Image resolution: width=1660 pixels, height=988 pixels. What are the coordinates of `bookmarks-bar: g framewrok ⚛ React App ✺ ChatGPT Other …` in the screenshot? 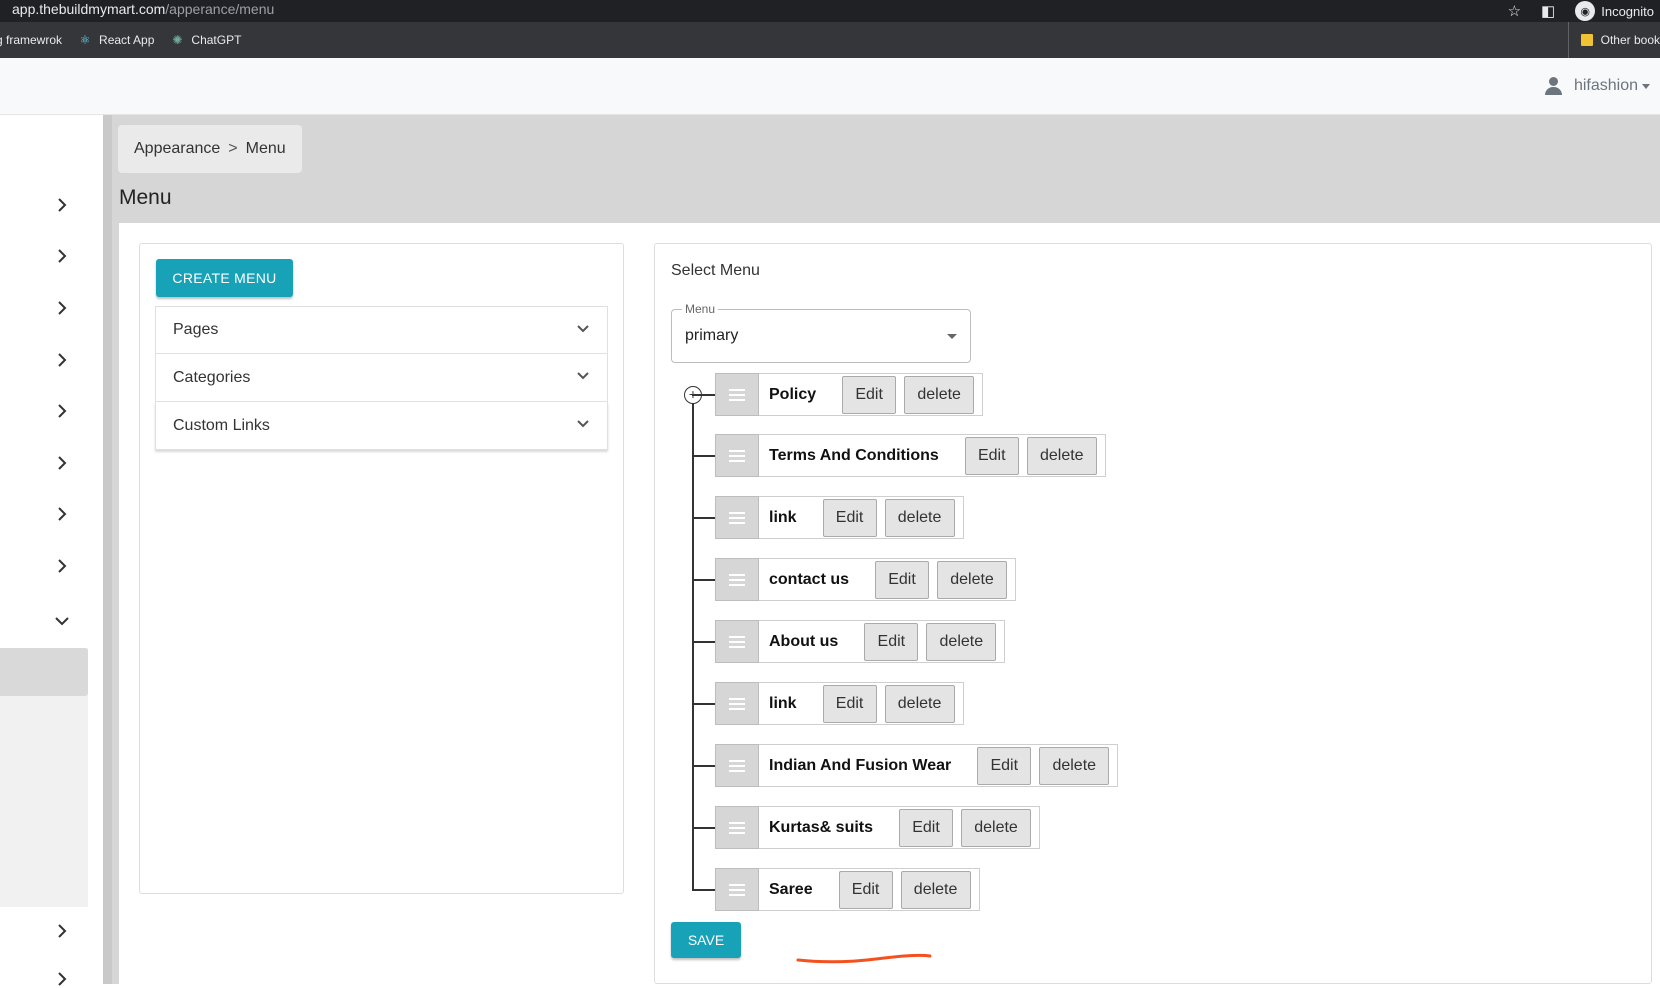 It's located at (830, 40).